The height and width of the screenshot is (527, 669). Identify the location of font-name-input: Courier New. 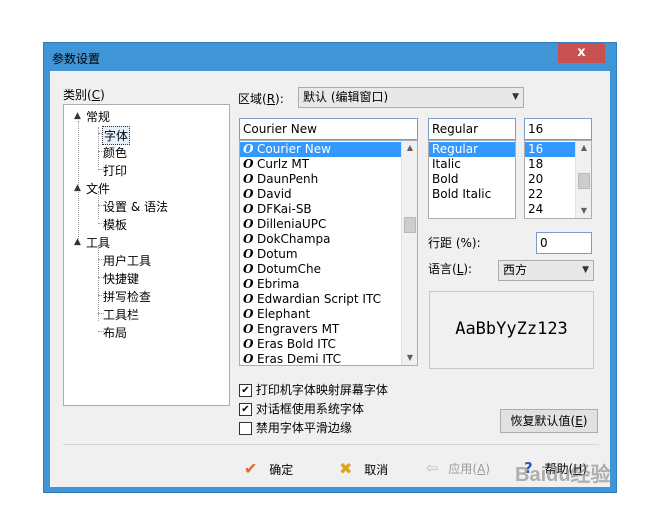
(328, 129).